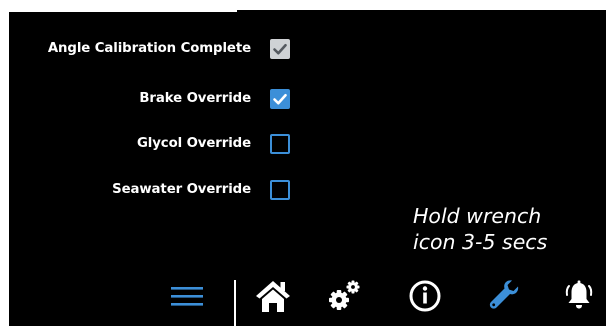 This screenshot has width=613, height=333. What do you see at coordinates (345, 295) in the screenshot?
I see `gears-icon` at bounding box center [345, 295].